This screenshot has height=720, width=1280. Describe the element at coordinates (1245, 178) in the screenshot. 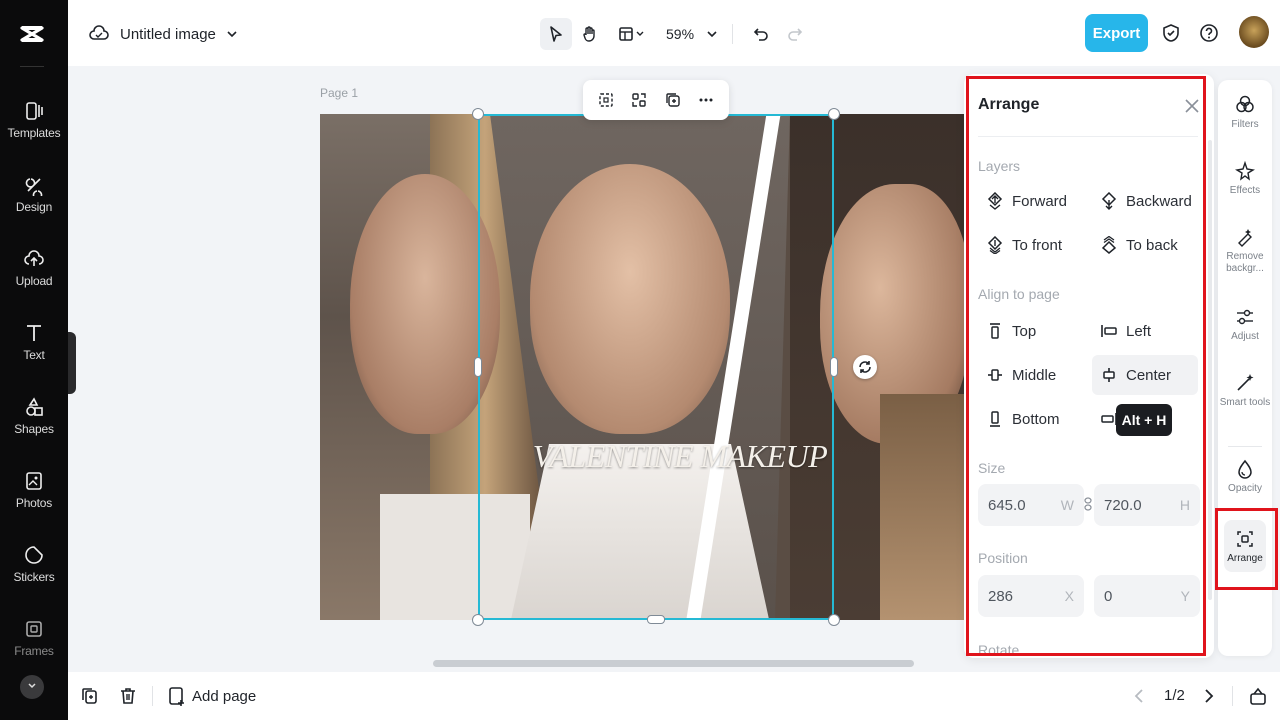

I see `rail-item-effects: Effects` at that location.